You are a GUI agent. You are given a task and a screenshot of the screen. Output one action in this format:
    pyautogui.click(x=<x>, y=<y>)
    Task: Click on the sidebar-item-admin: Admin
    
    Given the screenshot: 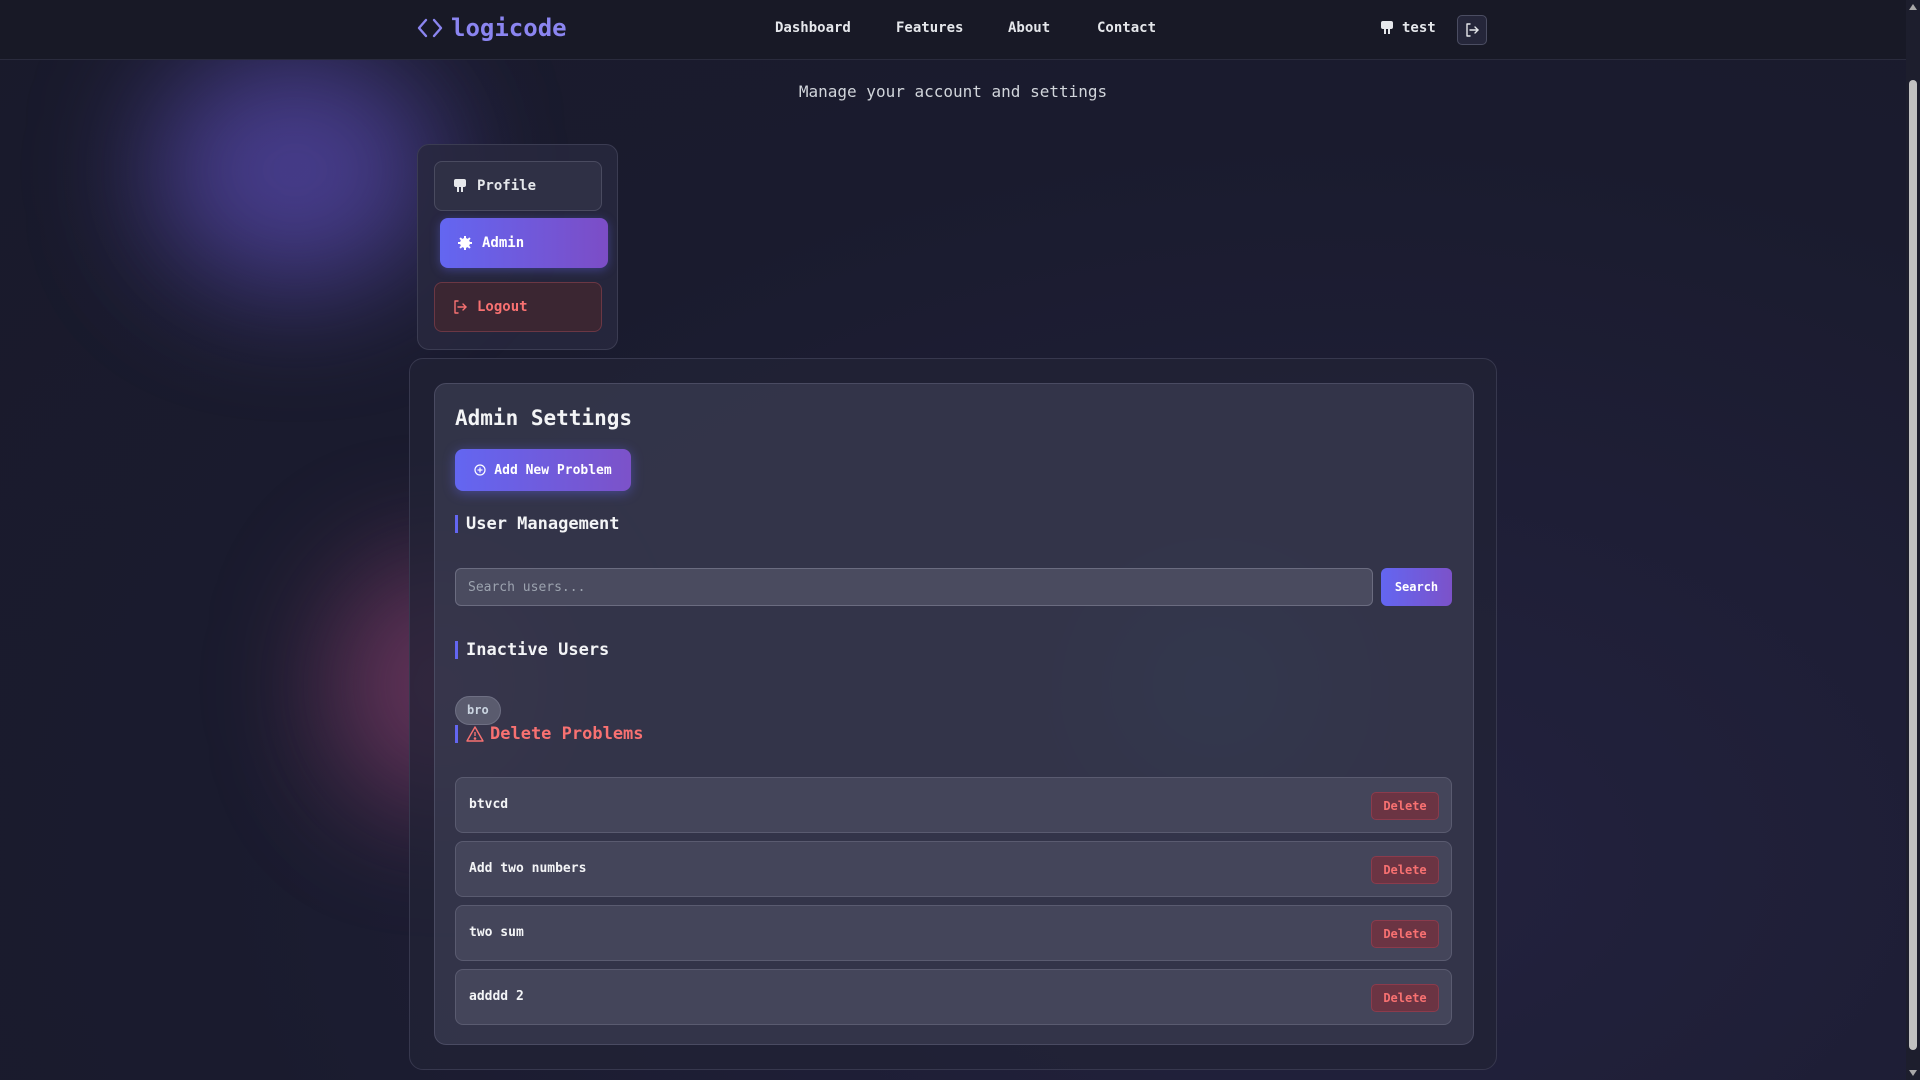 What is the action you would take?
    pyautogui.click(x=524, y=243)
    